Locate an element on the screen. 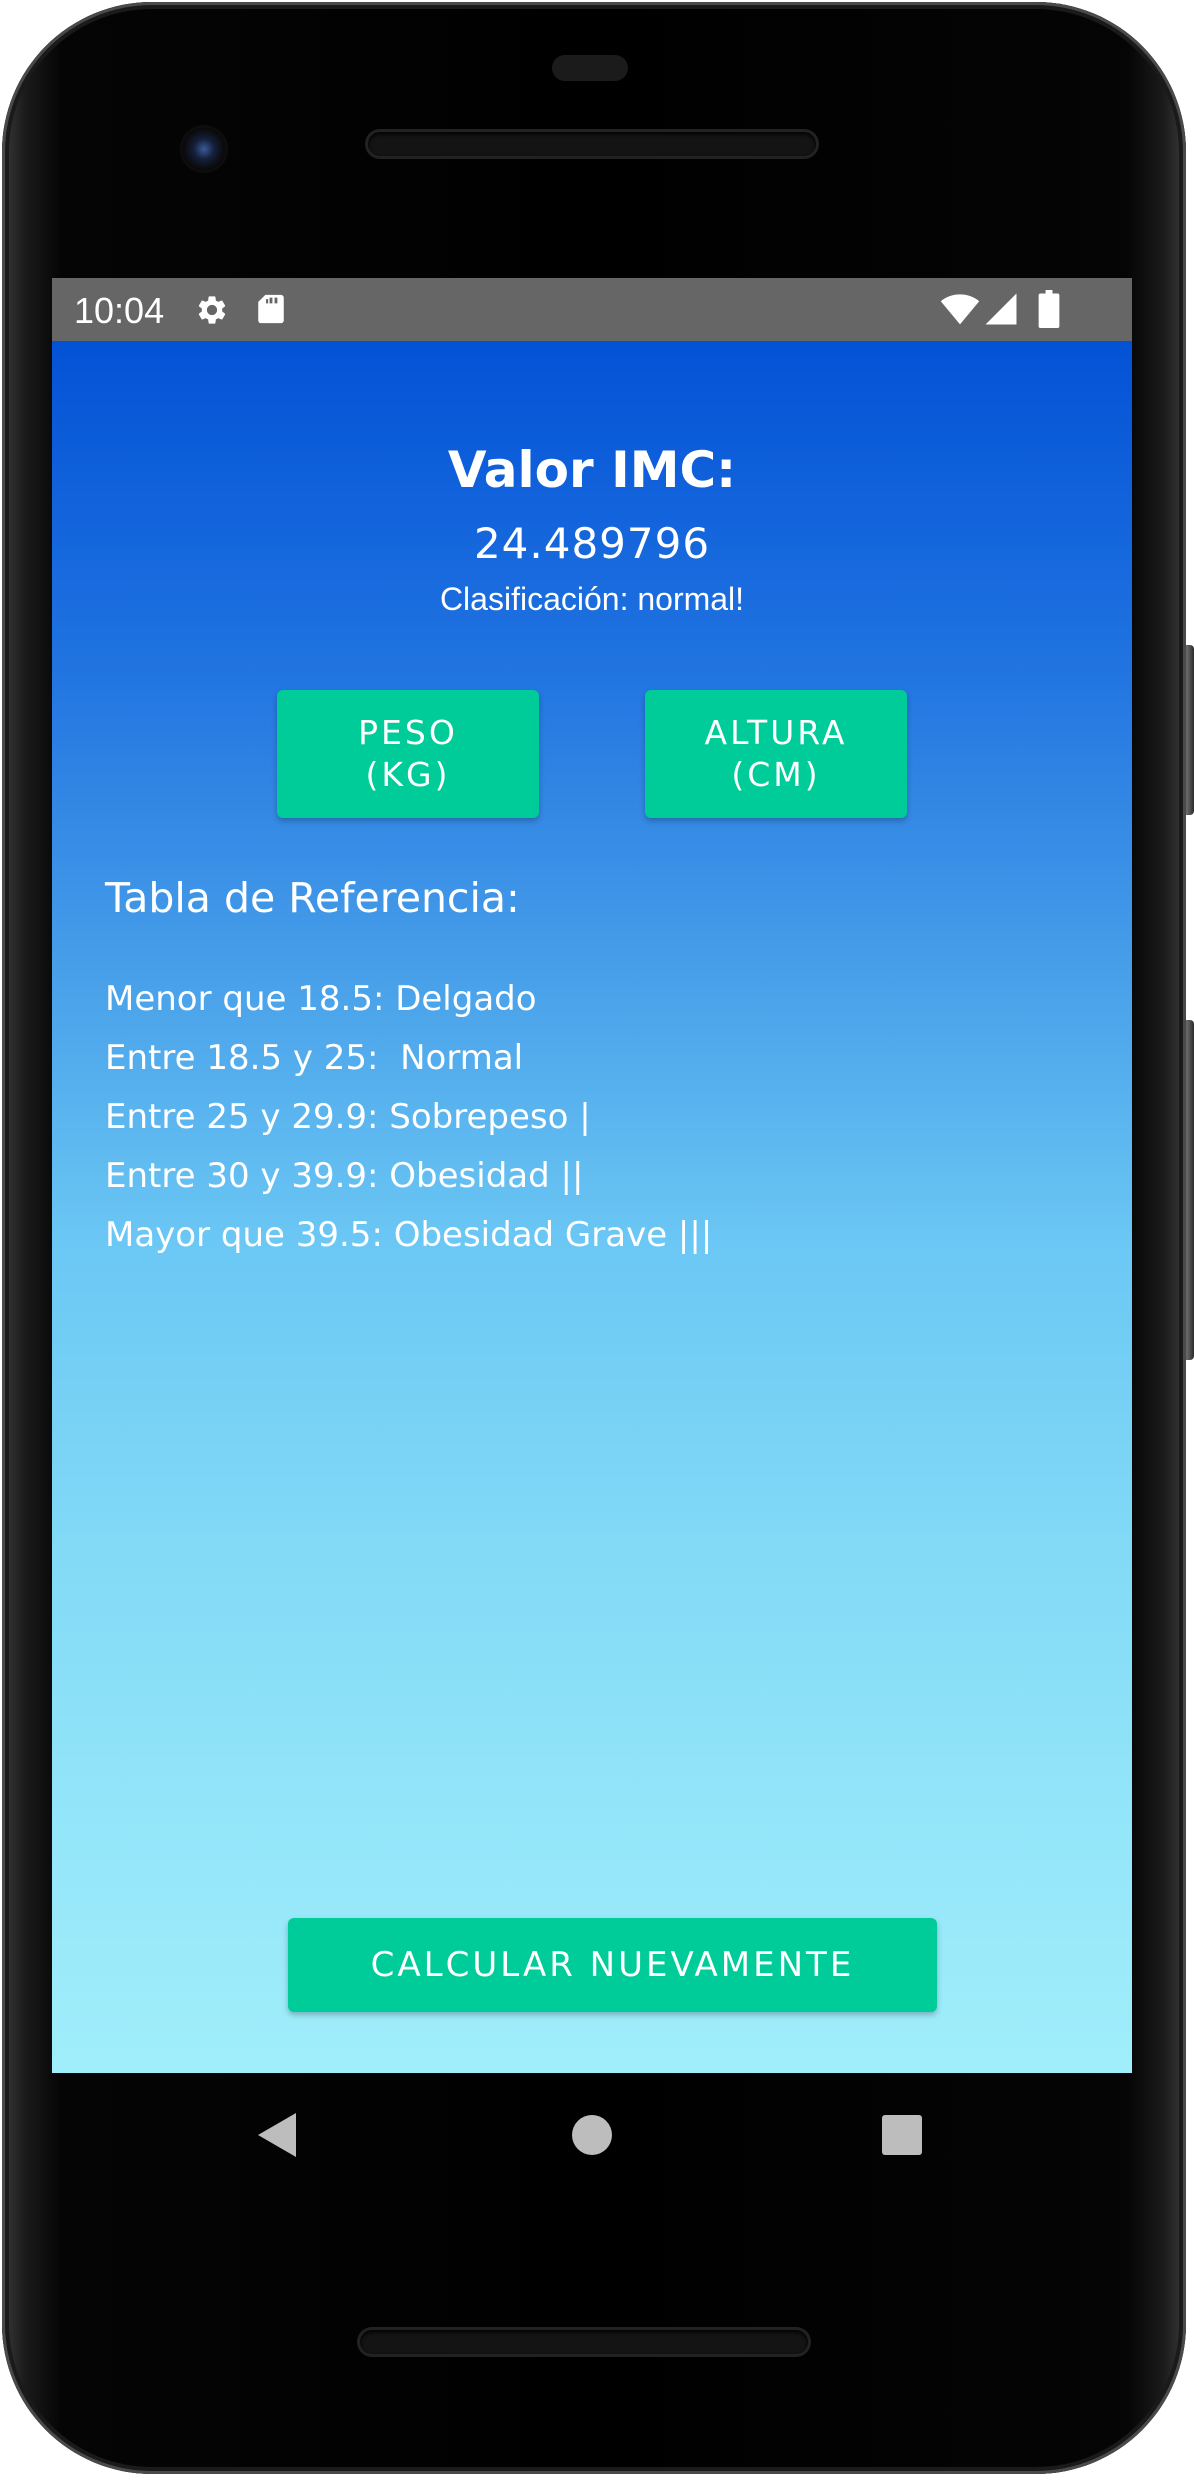 This screenshot has width=1194, height=2480. recents-icon is located at coordinates (902, 2135).